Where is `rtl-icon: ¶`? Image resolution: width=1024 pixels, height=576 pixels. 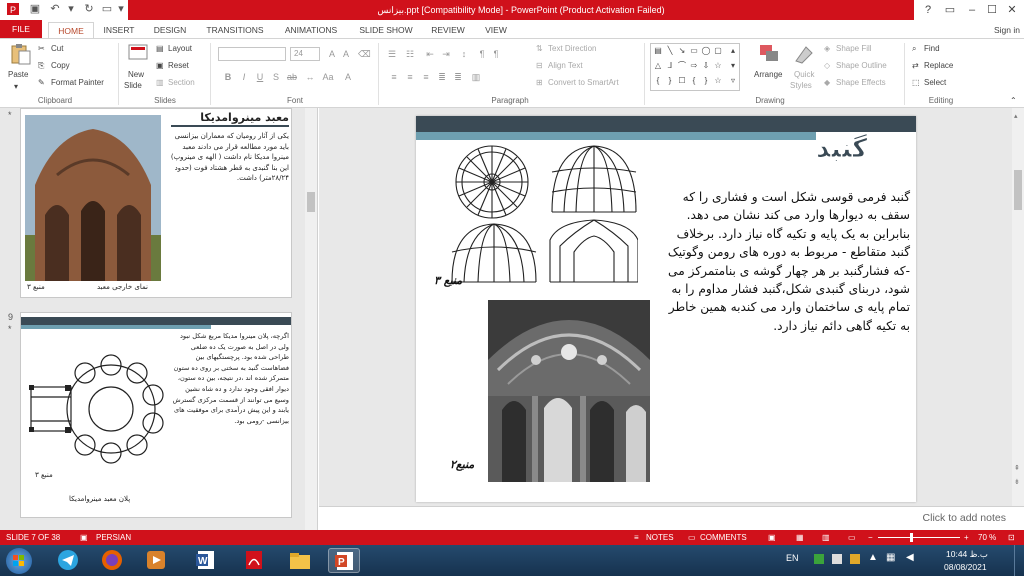
rtl-icon: ¶ is located at coordinates (496, 54).